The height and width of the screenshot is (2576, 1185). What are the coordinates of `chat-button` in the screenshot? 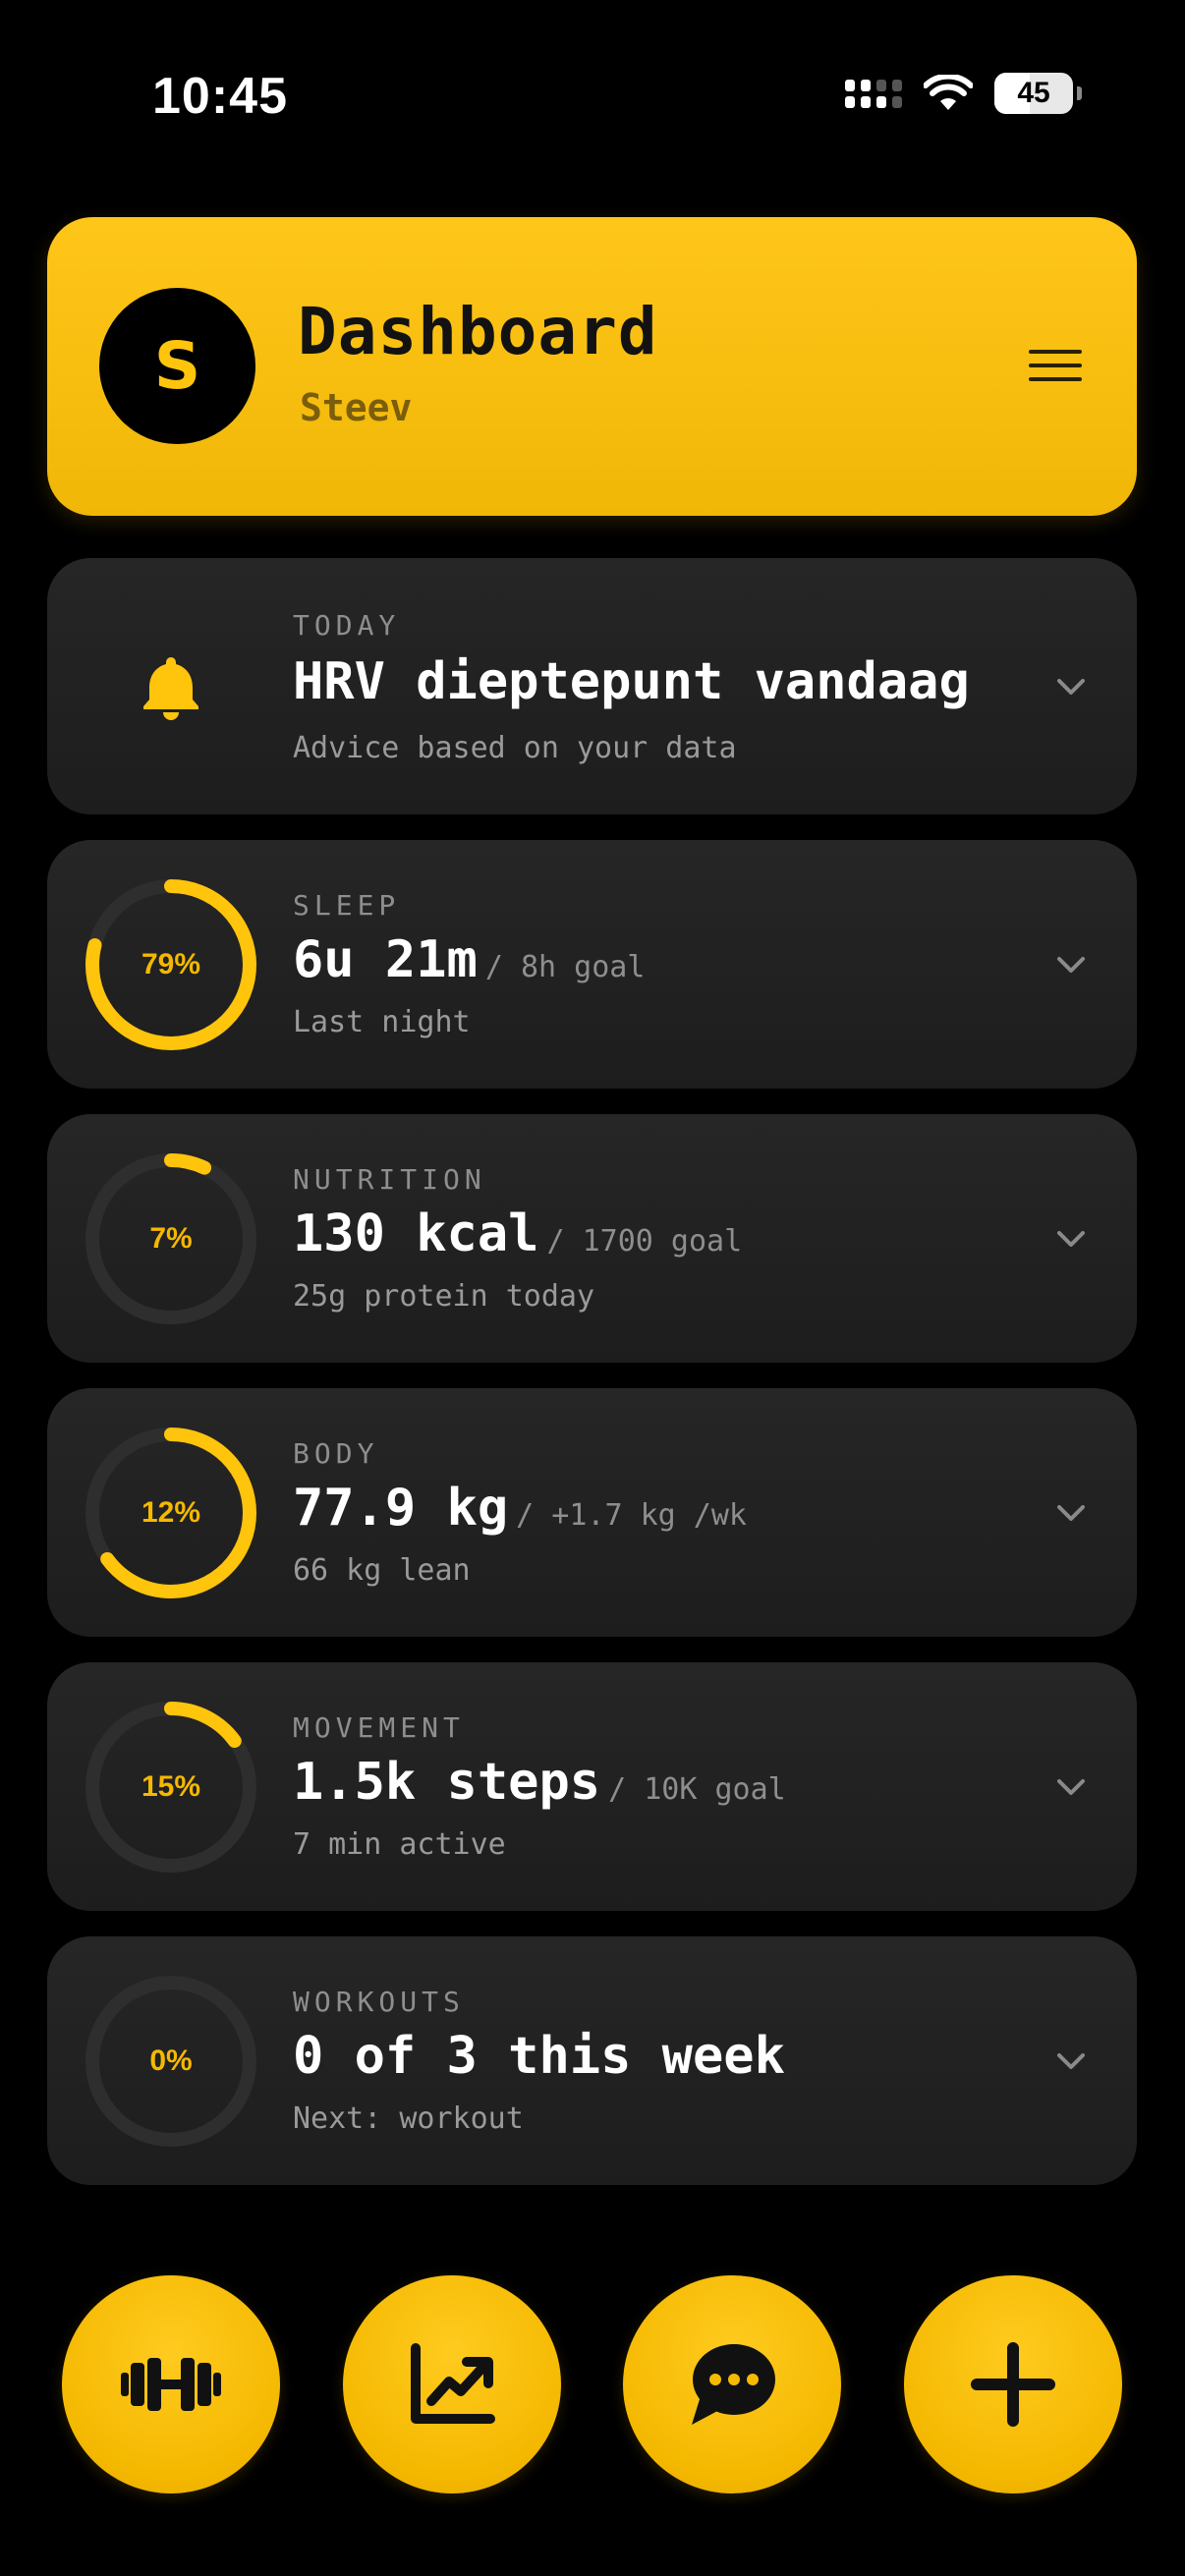 It's located at (732, 2384).